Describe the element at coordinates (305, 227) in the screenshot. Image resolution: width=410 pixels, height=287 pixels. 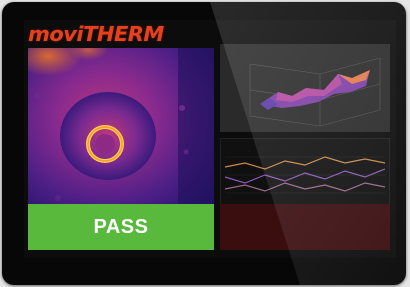
I see `fail-indicator` at that location.